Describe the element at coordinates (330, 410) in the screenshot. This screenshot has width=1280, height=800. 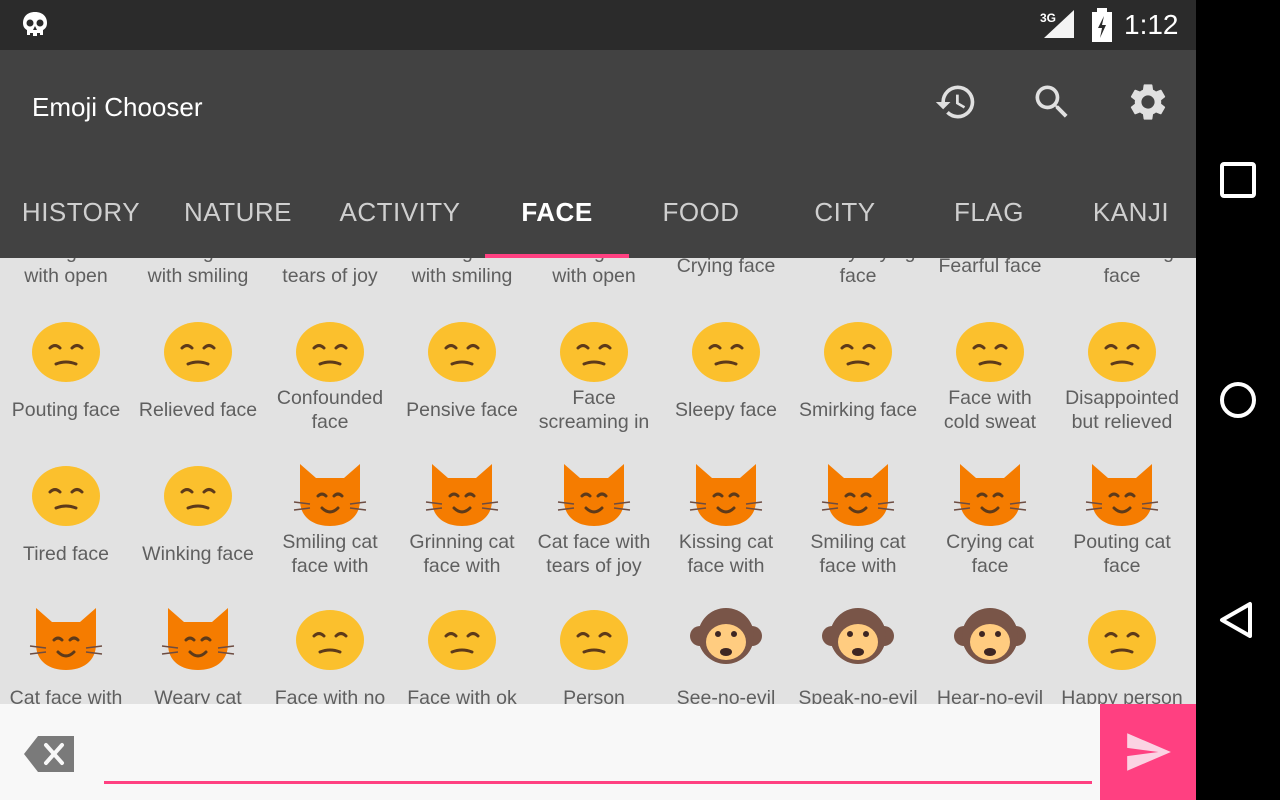
I see `emoji-caption: Confounded face` at that location.